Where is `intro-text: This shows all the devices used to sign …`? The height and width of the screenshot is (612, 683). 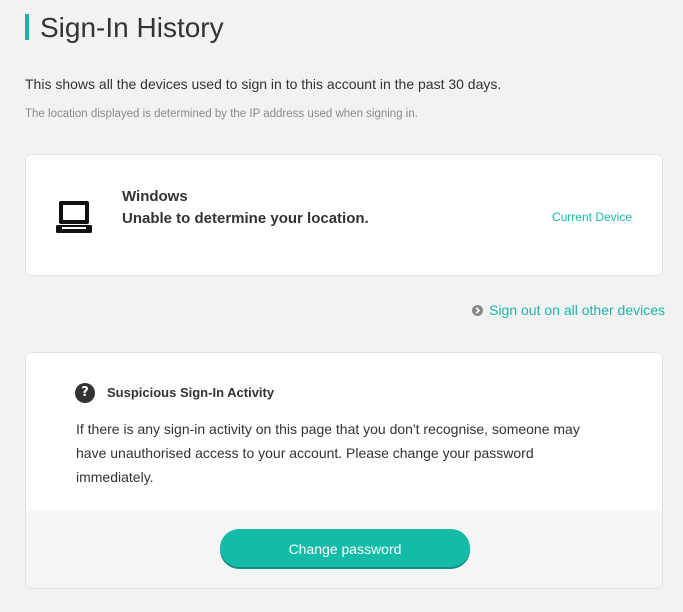 intro-text: This shows all the devices used to sign … is located at coordinates (263, 84).